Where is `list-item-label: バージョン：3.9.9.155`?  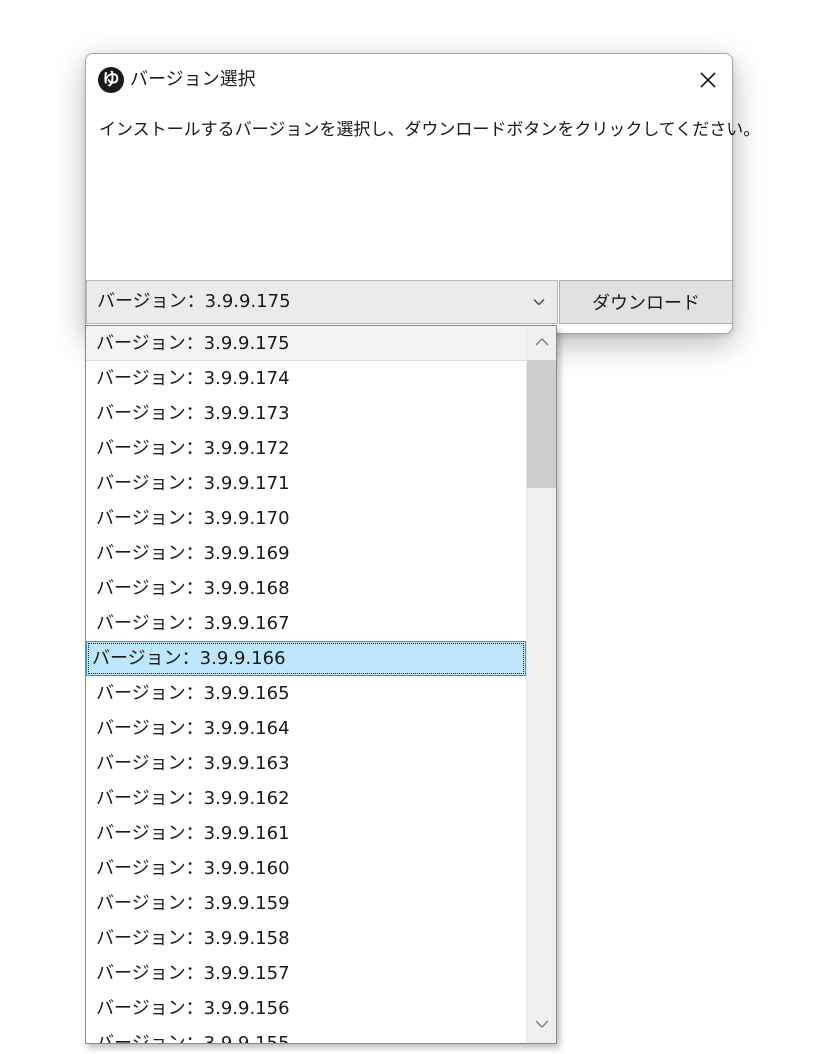
list-item-label: バージョン：3.9.9.155 is located at coordinates (193, 1038).